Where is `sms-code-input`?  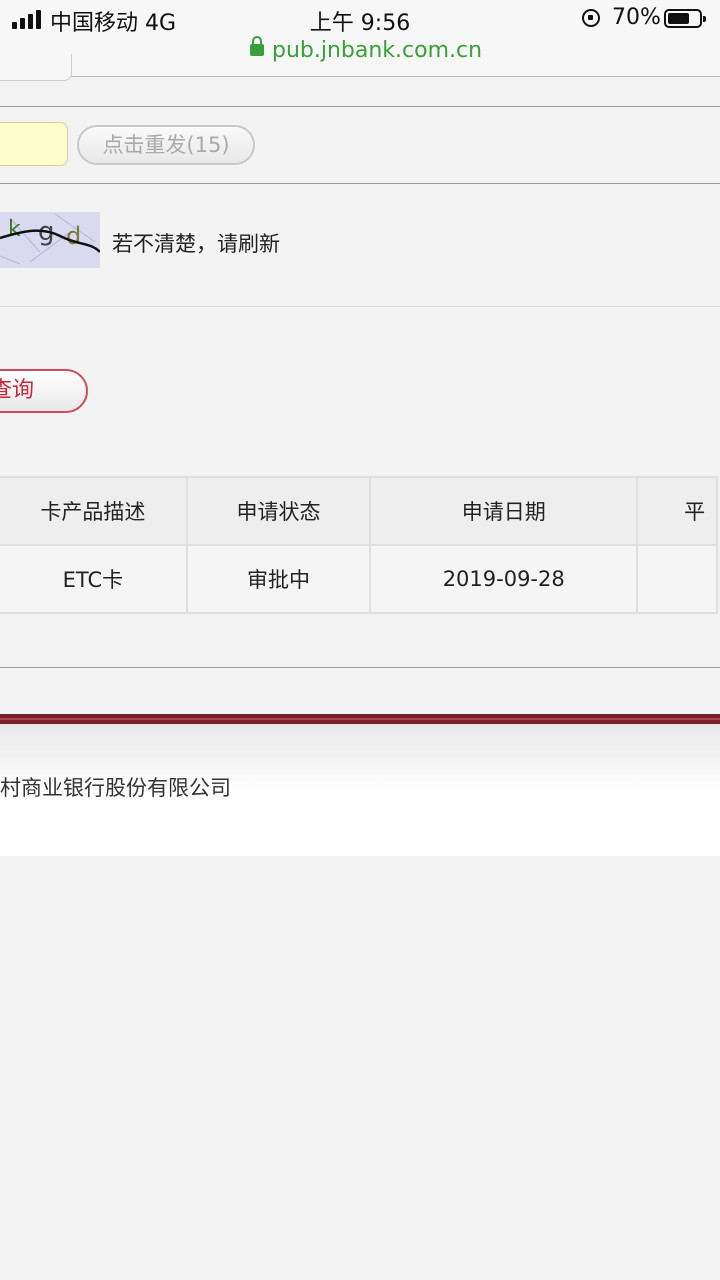
sms-code-input is located at coordinates (34, 144).